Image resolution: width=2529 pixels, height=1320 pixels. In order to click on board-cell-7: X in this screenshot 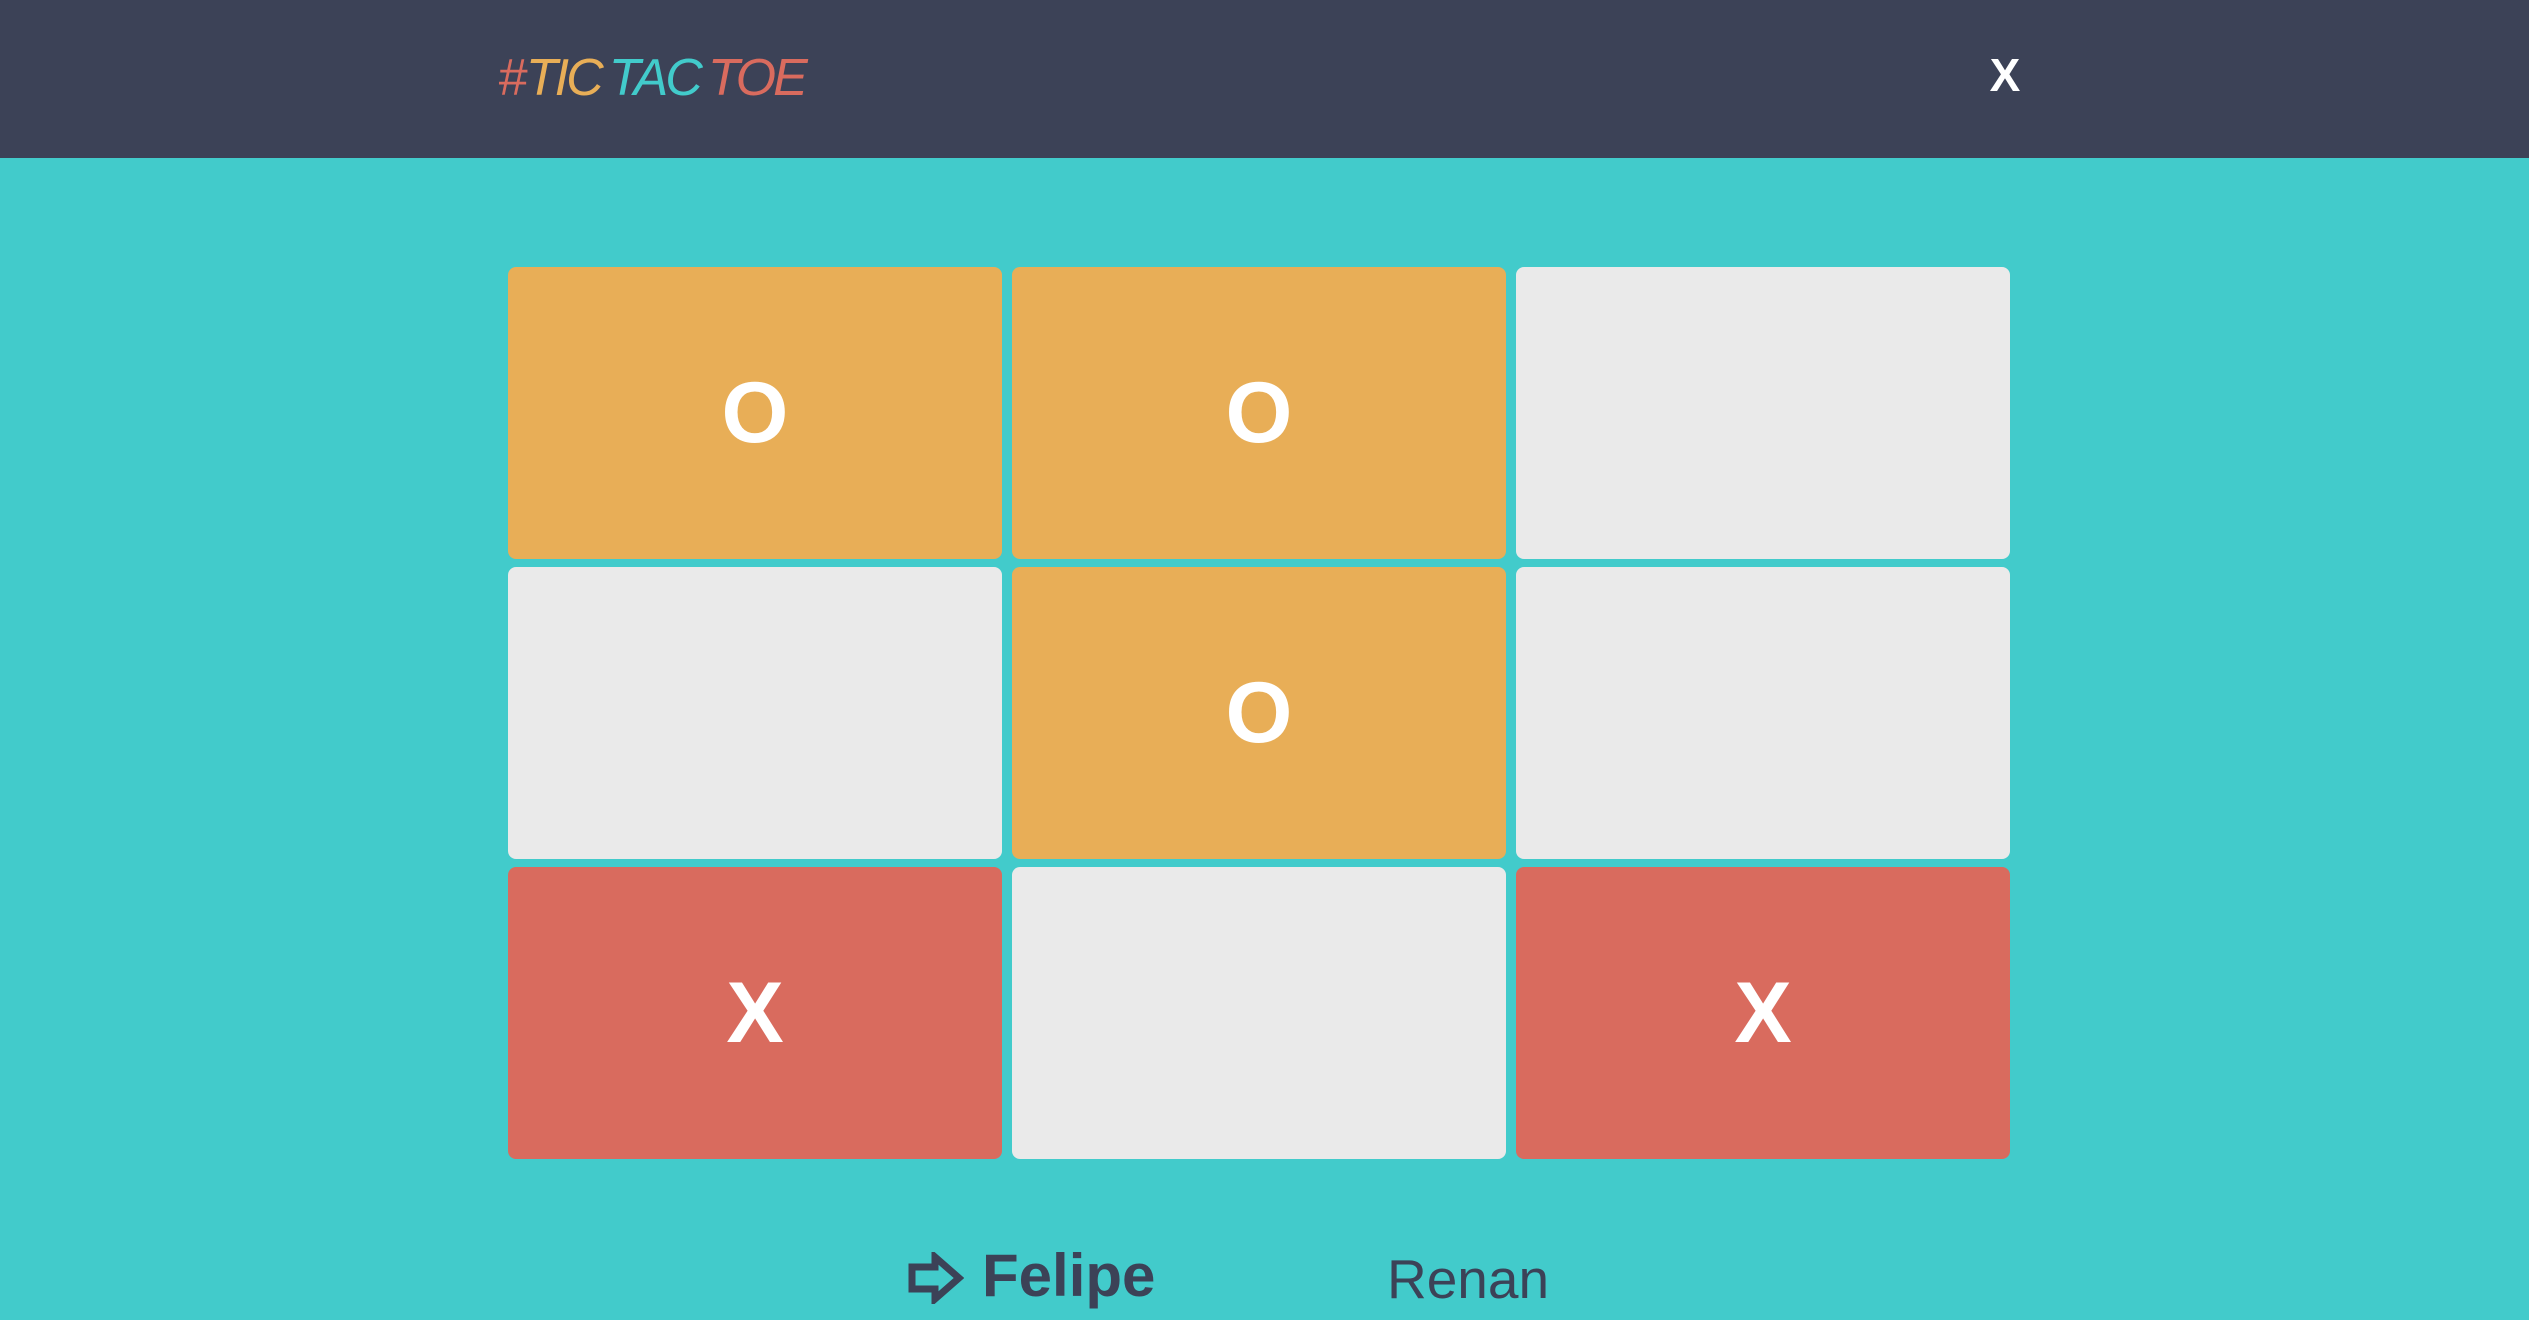, I will do `click(755, 1013)`.